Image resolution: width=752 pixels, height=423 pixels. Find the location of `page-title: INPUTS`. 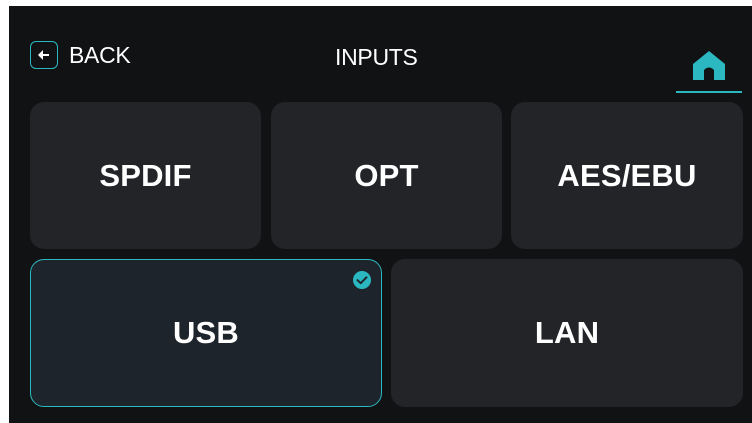

page-title: INPUTS is located at coordinates (376, 57).